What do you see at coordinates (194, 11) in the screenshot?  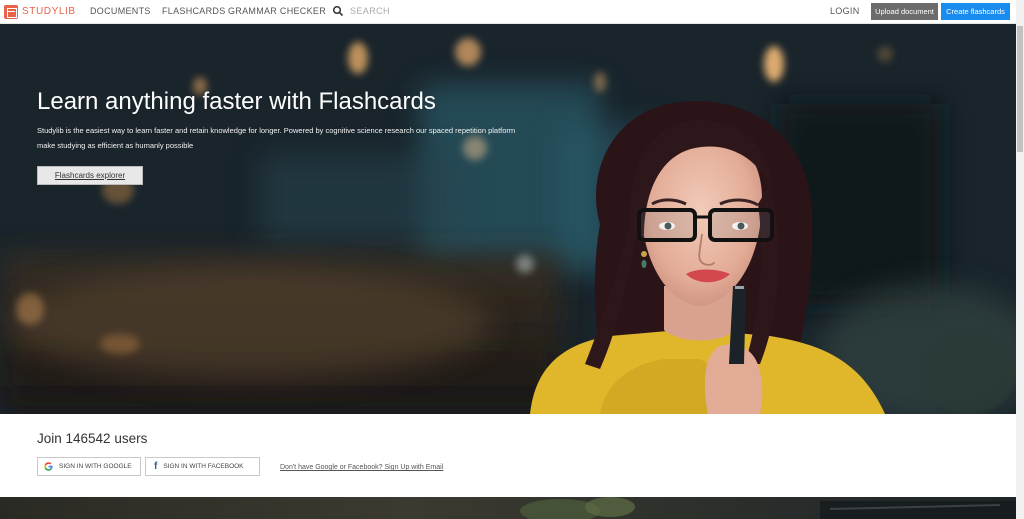 I see `nav-flashcards-link: FLASHCARDS` at bounding box center [194, 11].